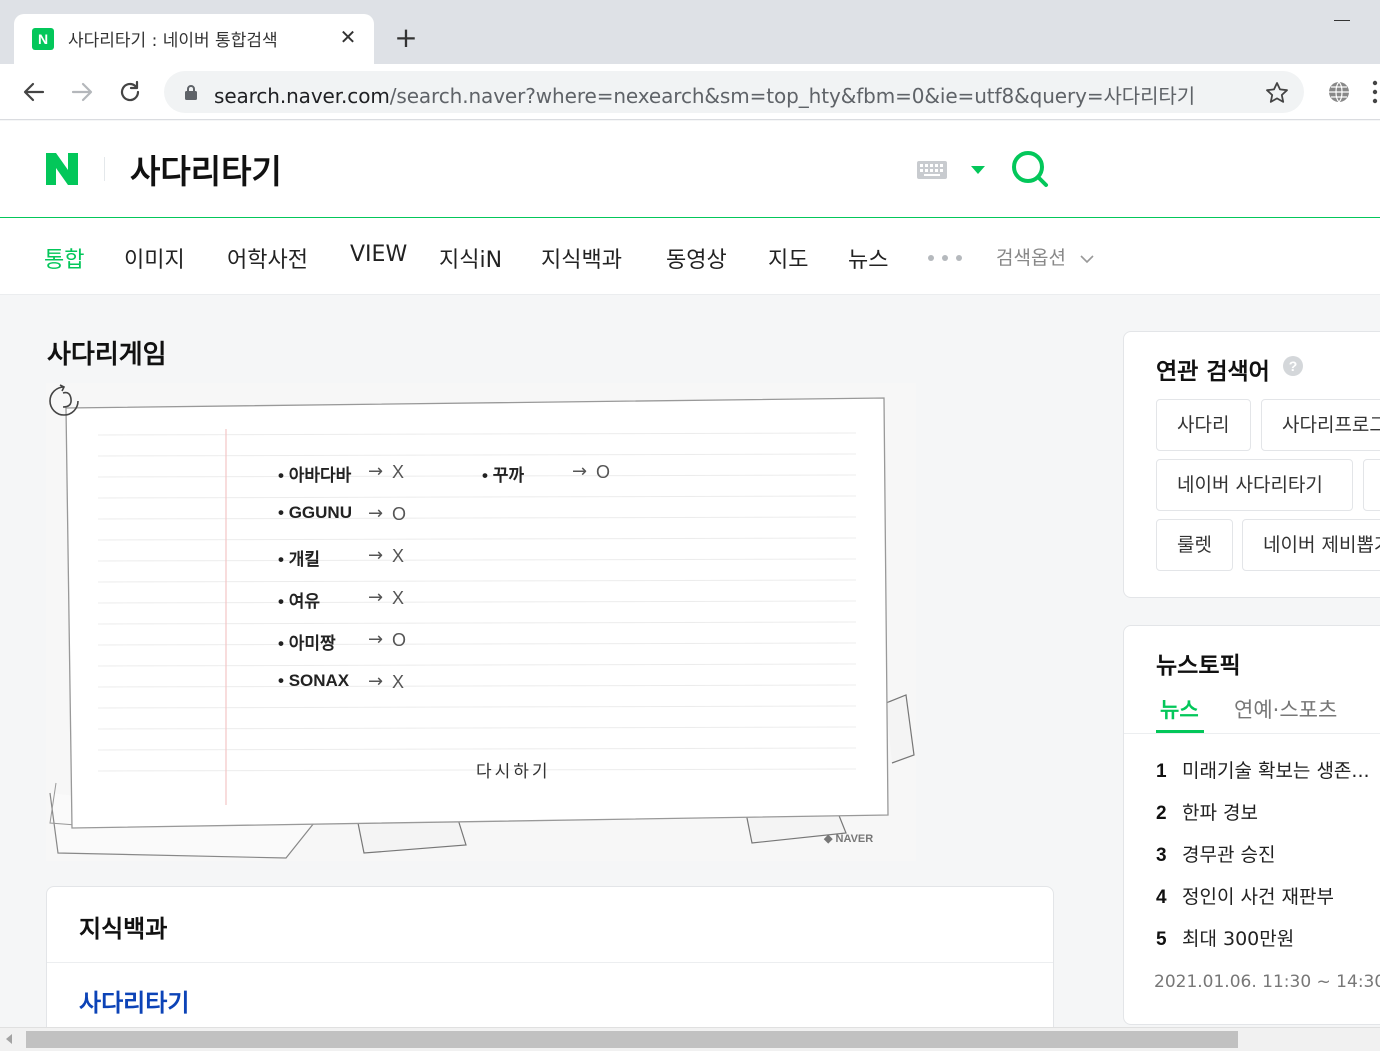 The image size is (1380, 1051). I want to click on result-name: • 여유, so click(299, 601).